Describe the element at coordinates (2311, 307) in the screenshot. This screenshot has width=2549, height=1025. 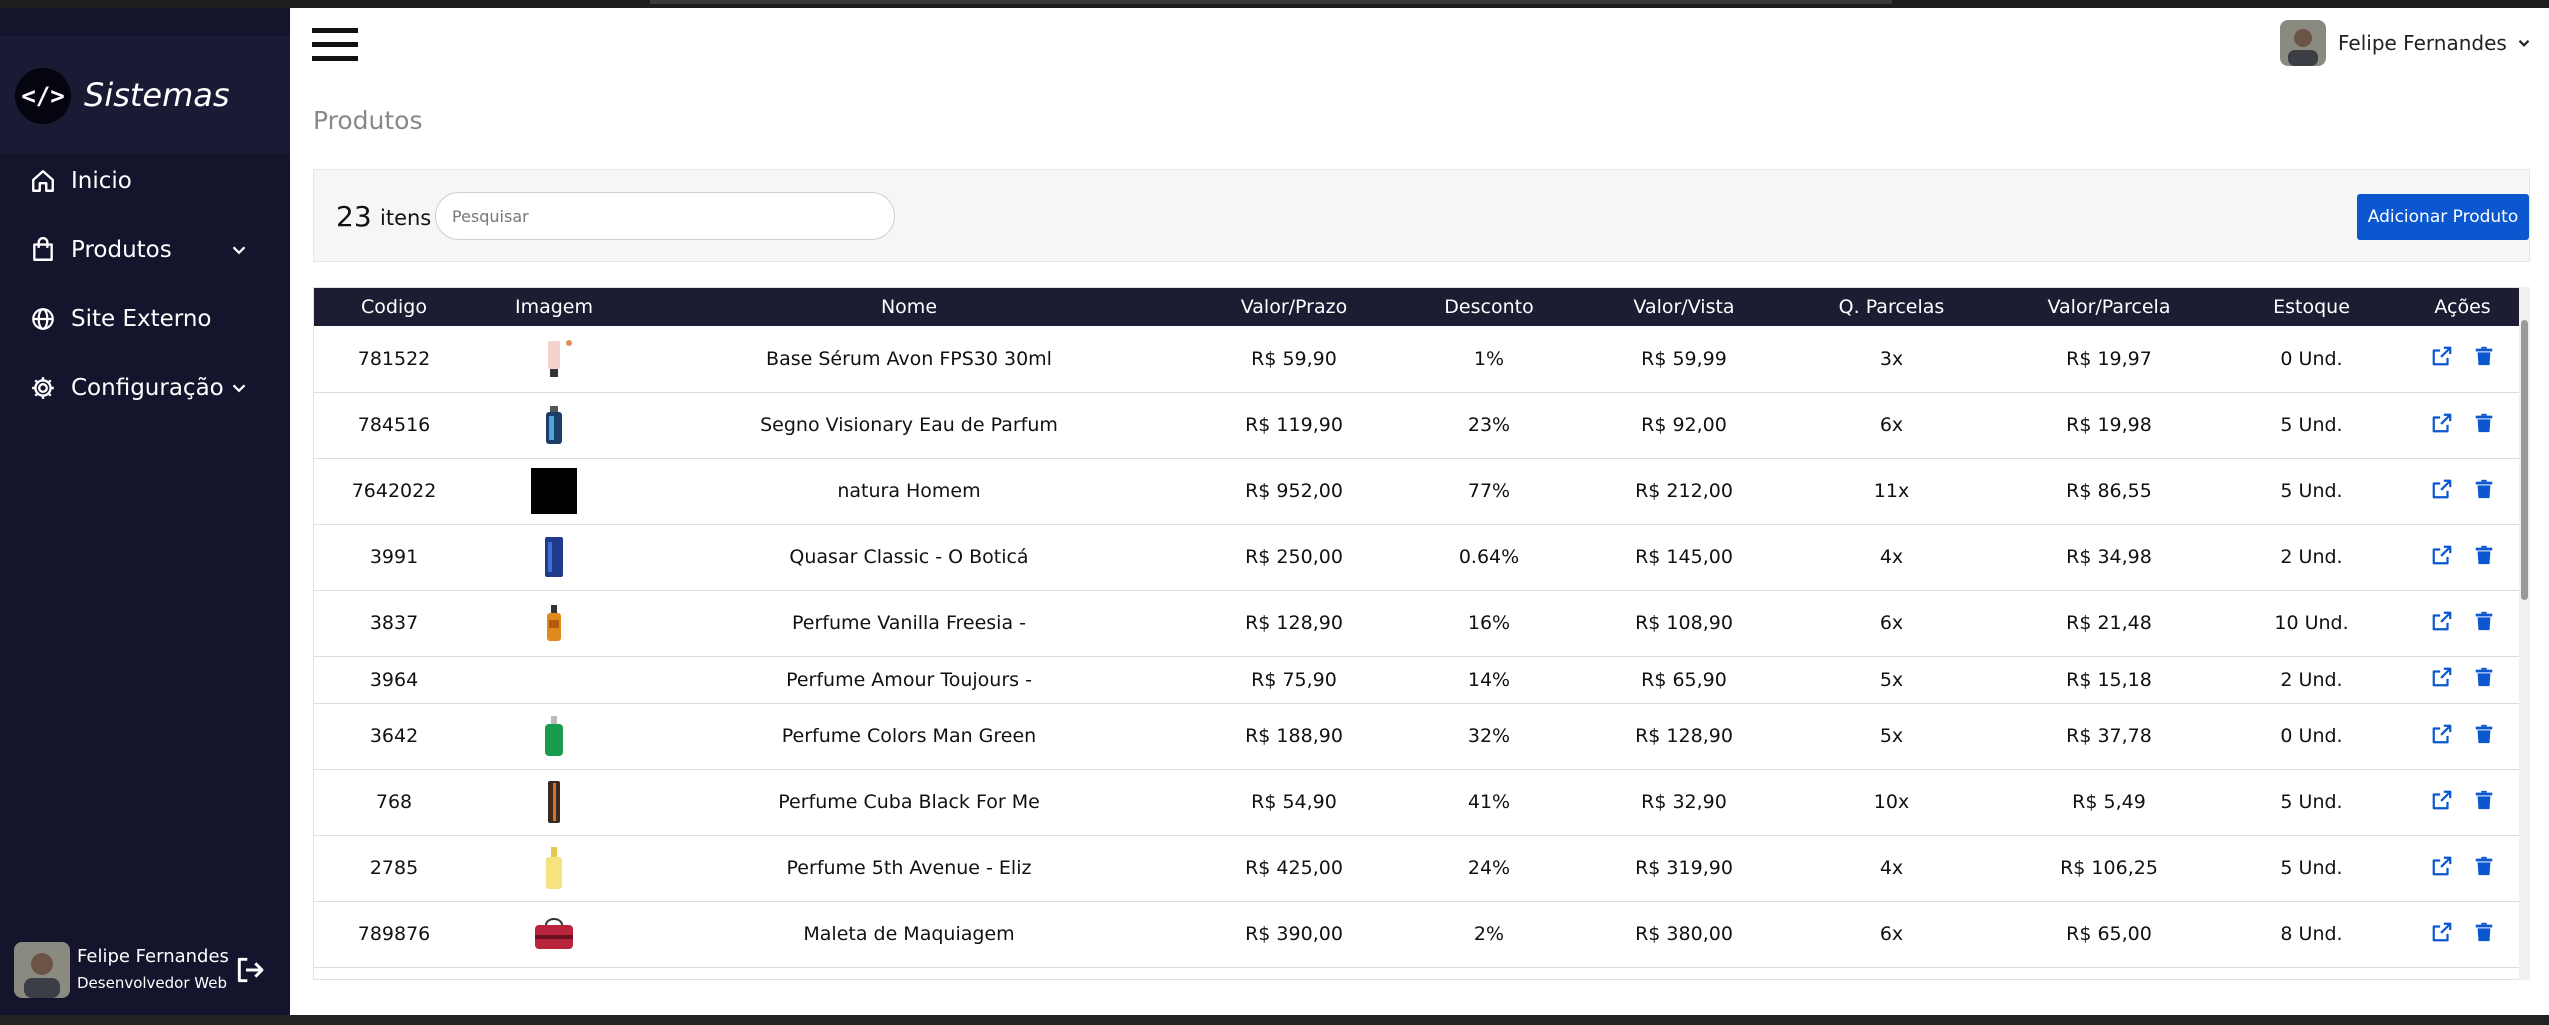
I see `col-estoque: Estoque` at that location.